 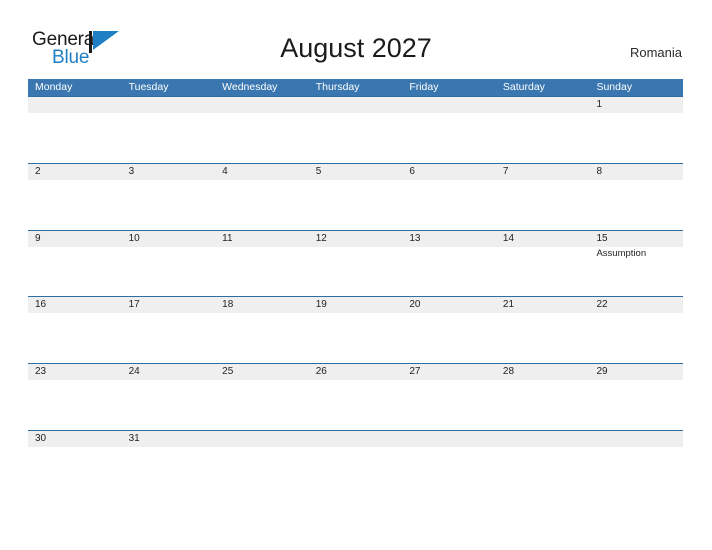 What do you see at coordinates (412, 171) in the screenshot?
I see `day-number: 6` at bounding box center [412, 171].